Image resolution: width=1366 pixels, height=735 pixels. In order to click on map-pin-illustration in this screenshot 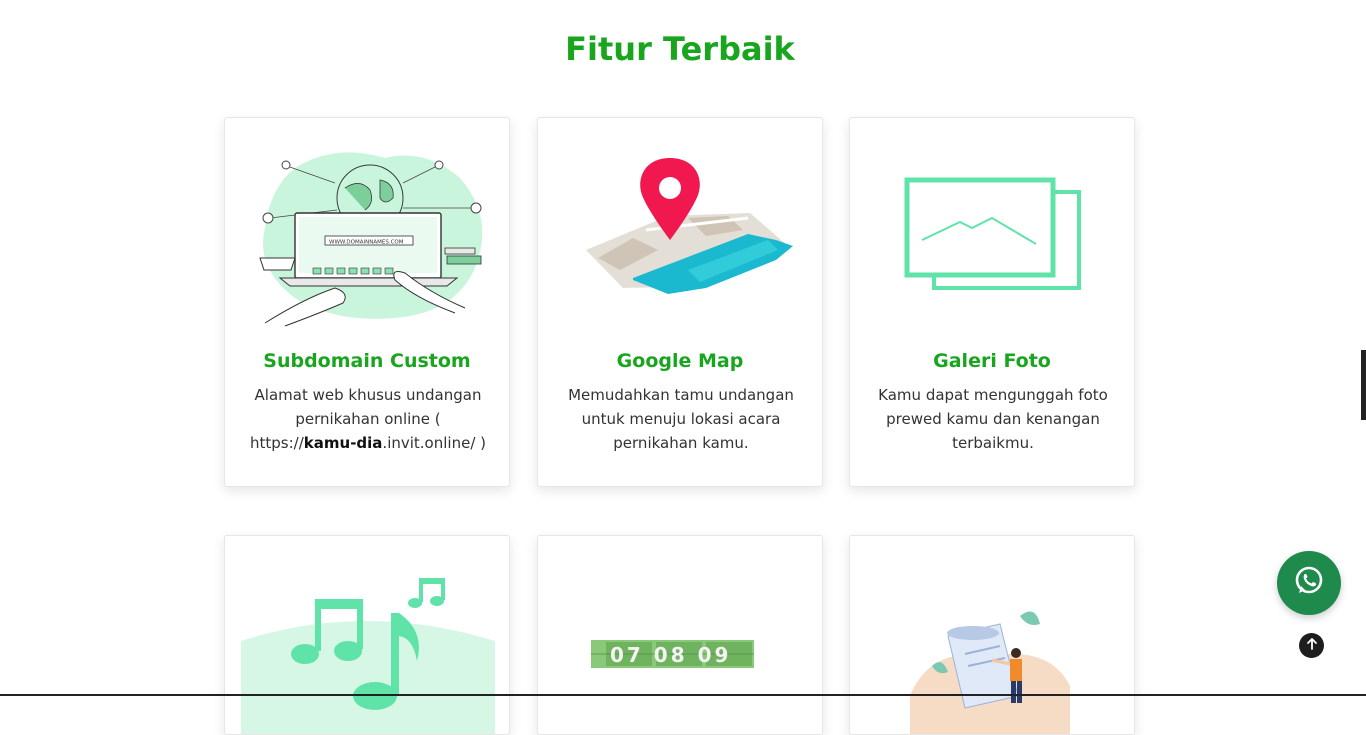, I will do `click(680, 233)`.